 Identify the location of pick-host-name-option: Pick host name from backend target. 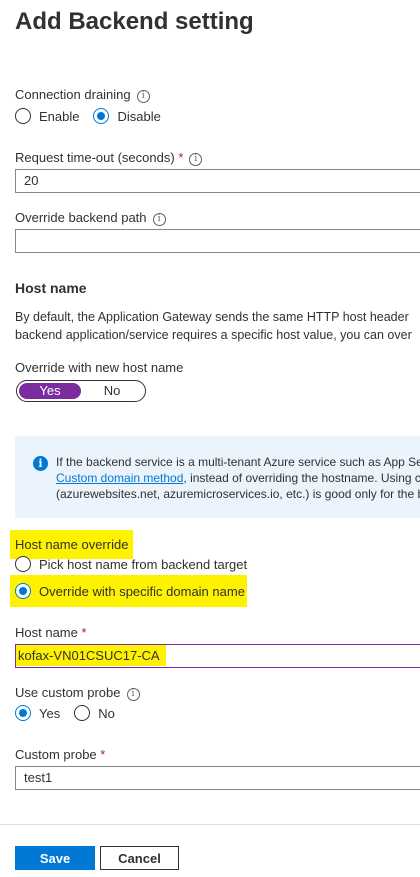
(138, 564).